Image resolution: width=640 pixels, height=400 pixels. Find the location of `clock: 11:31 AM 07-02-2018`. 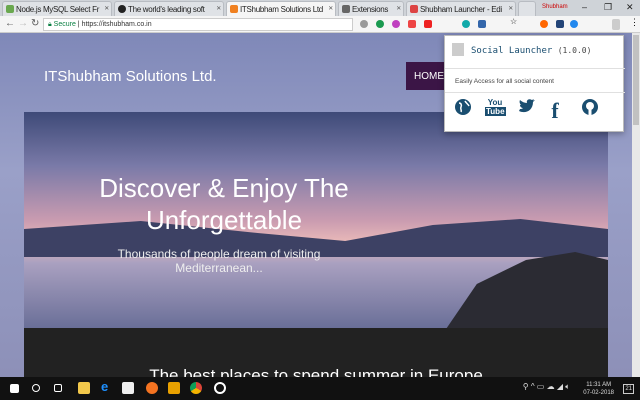

clock: 11:31 AM 07-02-2018 is located at coordinates (598, 389).